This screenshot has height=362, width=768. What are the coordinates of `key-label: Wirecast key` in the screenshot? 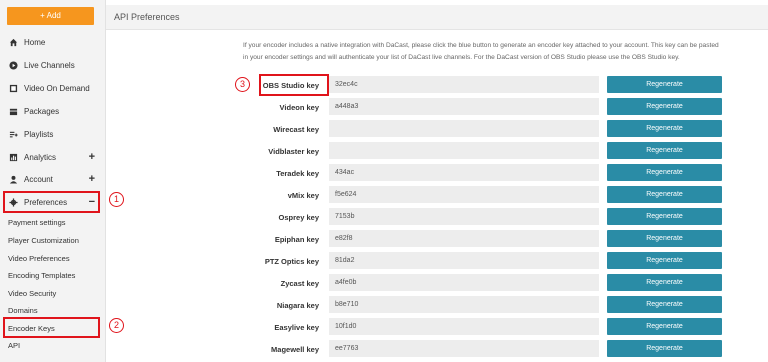 It's located at (296, 129).